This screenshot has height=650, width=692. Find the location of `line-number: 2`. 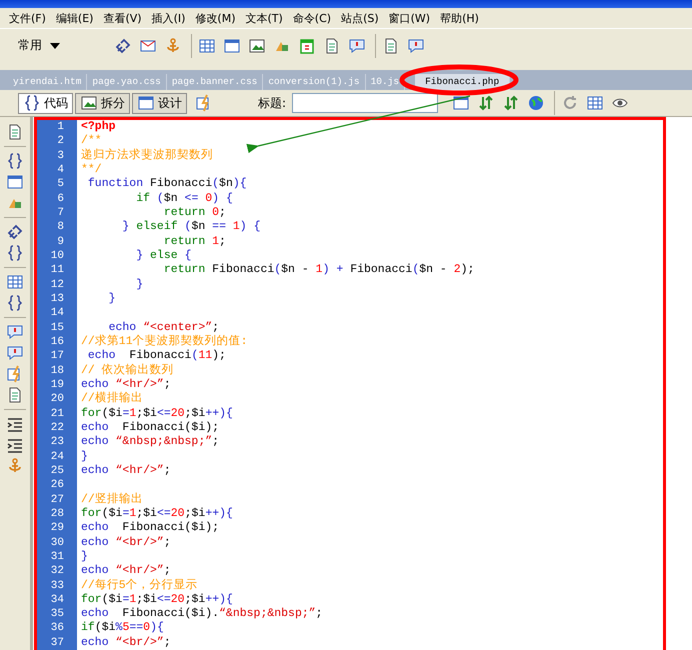

line-number: 2 is located at coordinates (57, 141).